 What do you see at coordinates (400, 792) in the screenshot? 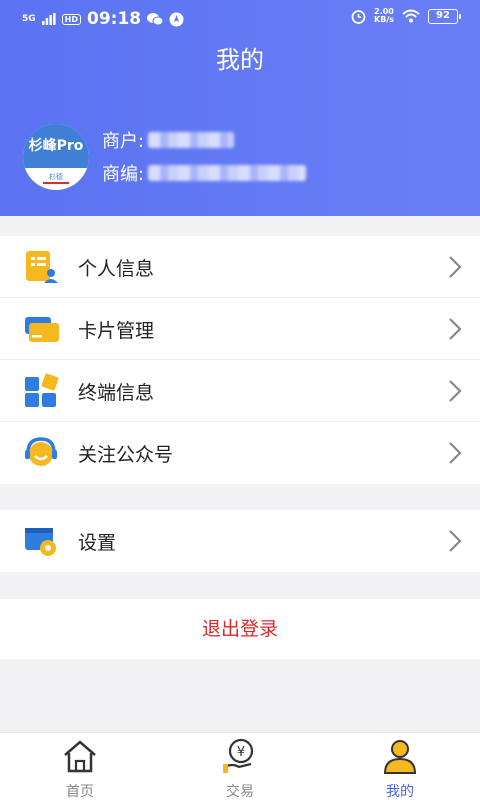
I see `tab-label: 我的` at bounding box center [400, 792].